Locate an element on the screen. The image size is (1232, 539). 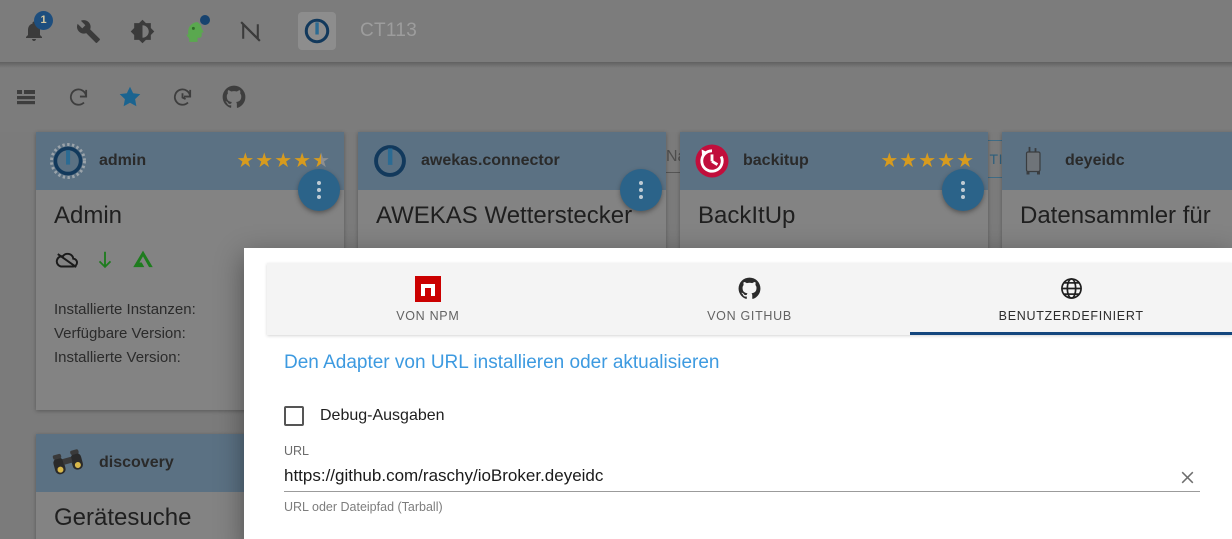
card-body: BackItUp is located at coordinates (834, 210).